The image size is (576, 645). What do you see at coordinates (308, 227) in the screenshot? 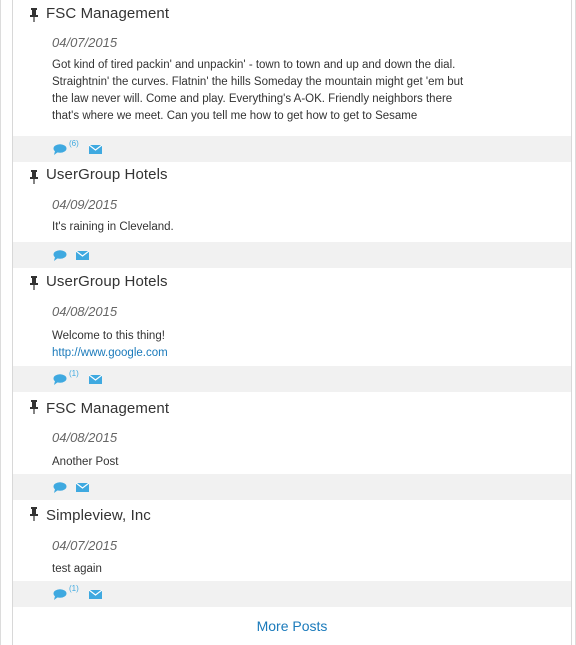
I see `post-body: It's raining in Cleveland.` at bounding box center [308, 227].